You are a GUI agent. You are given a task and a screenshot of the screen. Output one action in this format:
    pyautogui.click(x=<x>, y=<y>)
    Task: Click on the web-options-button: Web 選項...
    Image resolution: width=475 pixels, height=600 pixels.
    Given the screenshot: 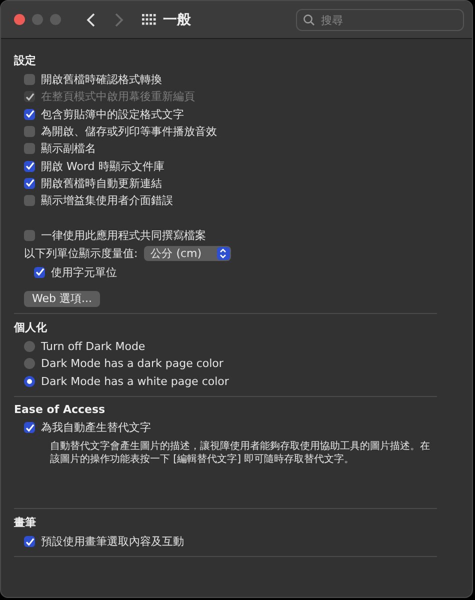 What is the action you would take?
    pyautogui.click(x=62, y=298)
    